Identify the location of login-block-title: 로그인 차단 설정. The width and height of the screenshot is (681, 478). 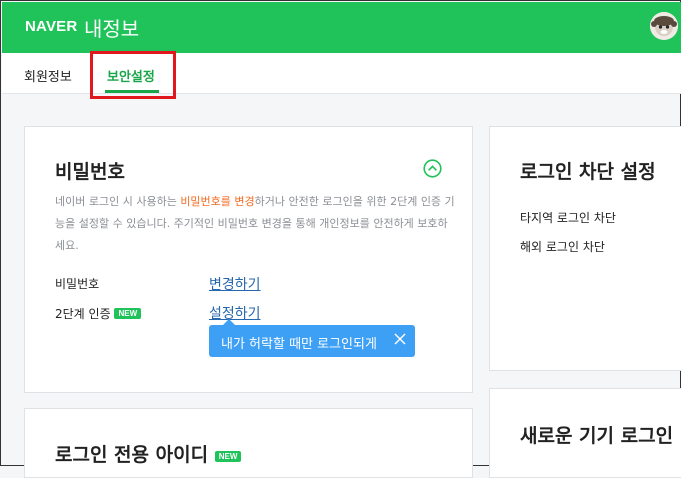
(588, 172).